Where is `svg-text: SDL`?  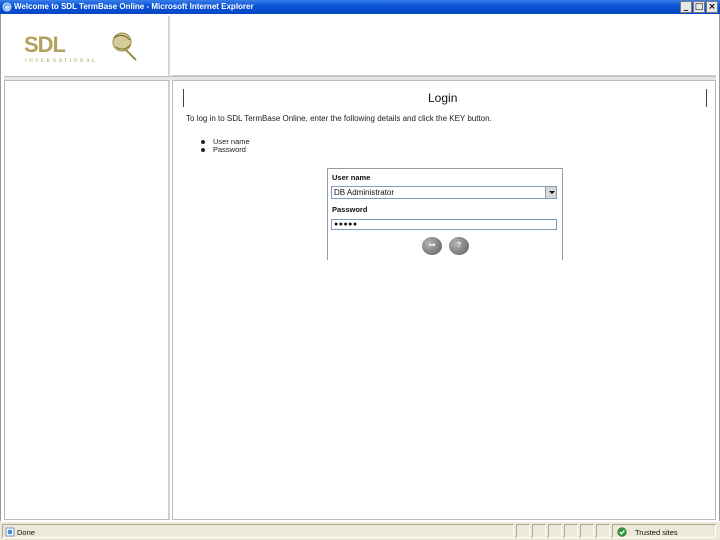 svg-text: SDL is located at coordinates (45, 44).